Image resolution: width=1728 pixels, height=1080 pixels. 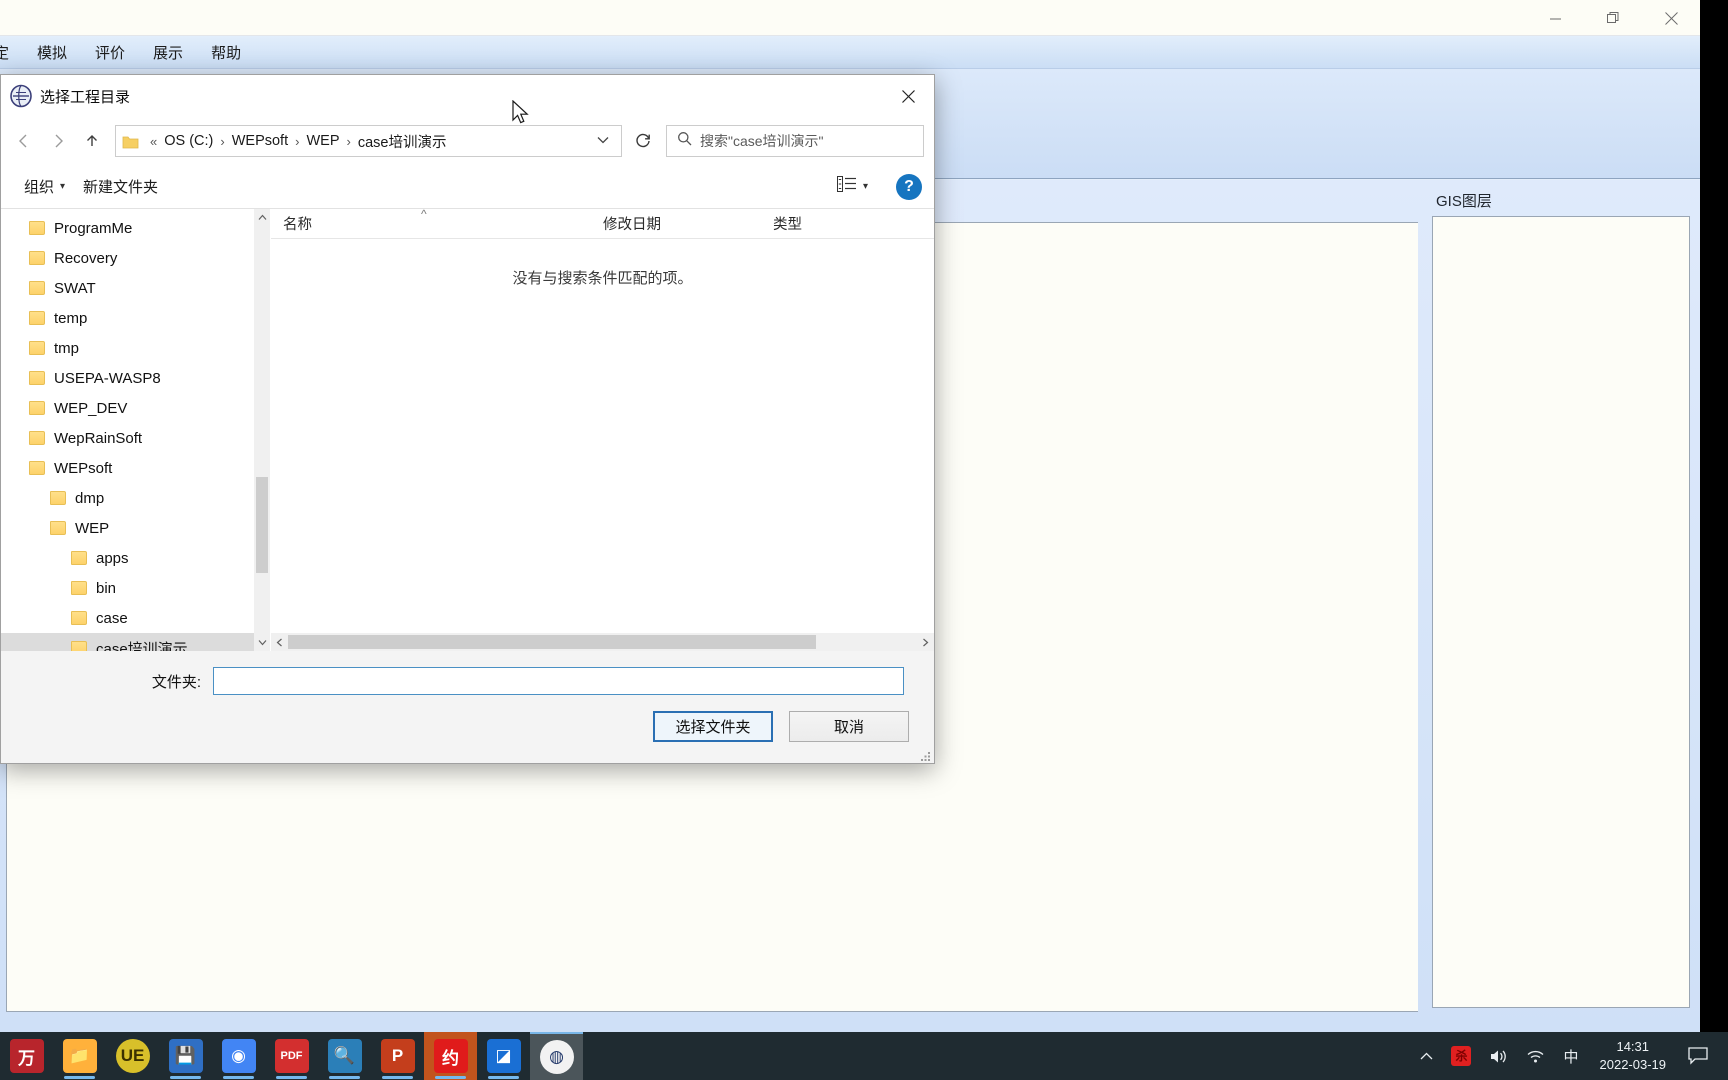 I want to click on save-app-icon-glyph: 💾, so click(x=185, y=1056).